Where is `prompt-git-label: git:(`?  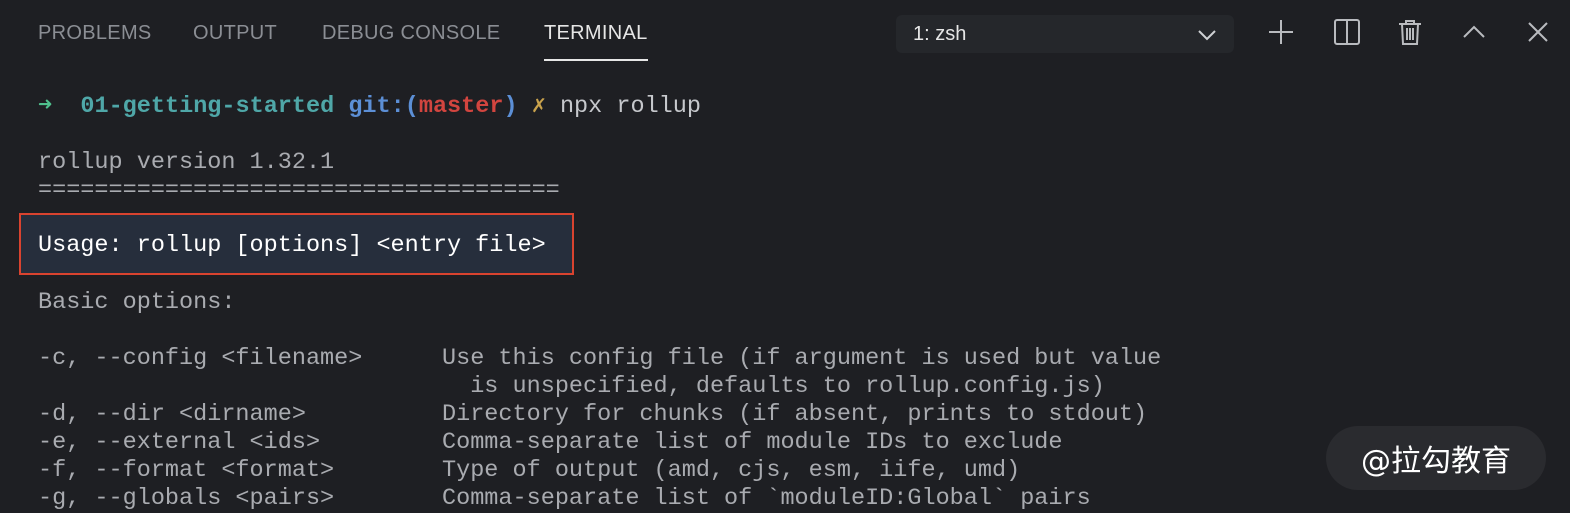
prompt-git-label: git:( is located at coordinates (383, 106).